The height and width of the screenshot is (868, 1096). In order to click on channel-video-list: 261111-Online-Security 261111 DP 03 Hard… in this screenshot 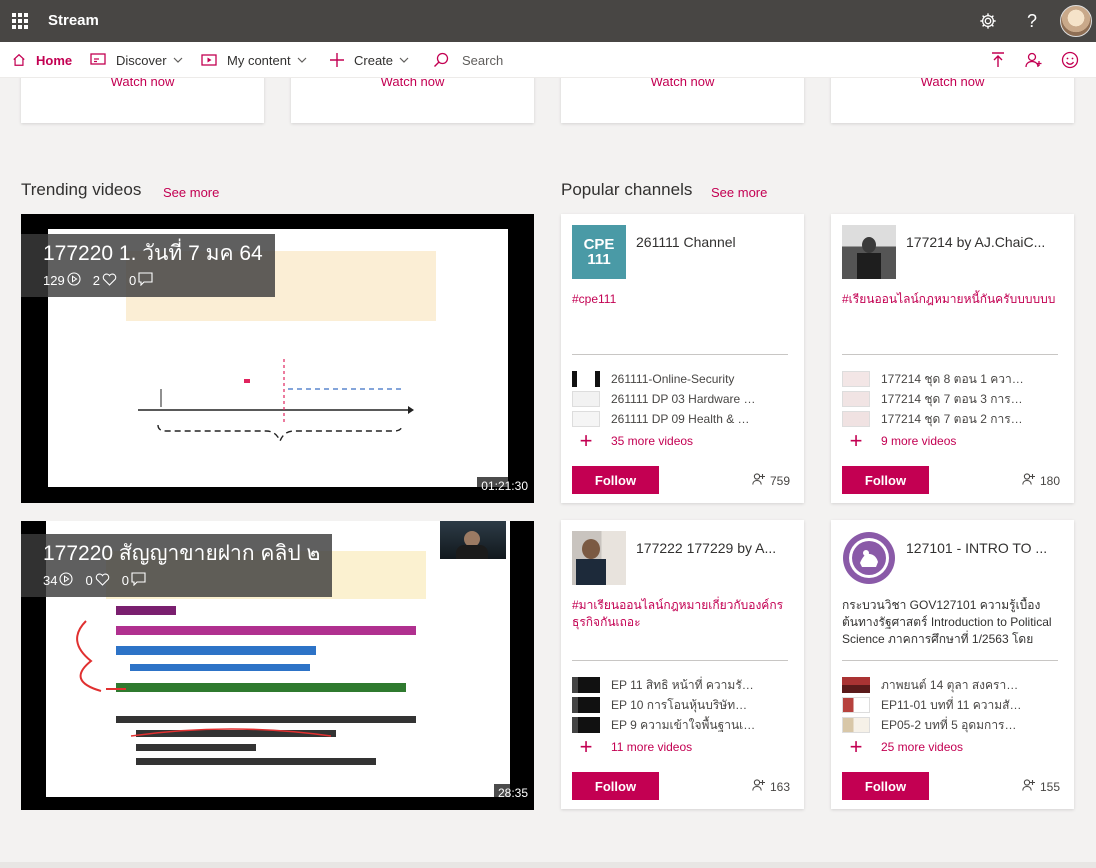, I will do `click(683, 410)`.